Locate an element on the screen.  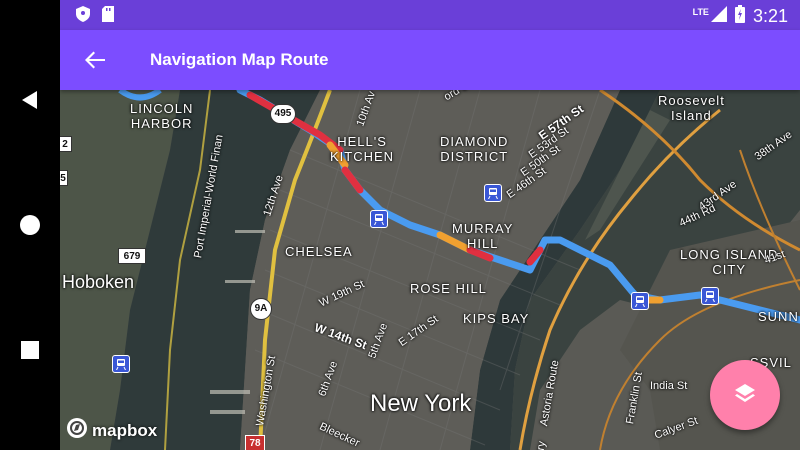
shield-edge-2: 2 is located at coordinates (66, 144).